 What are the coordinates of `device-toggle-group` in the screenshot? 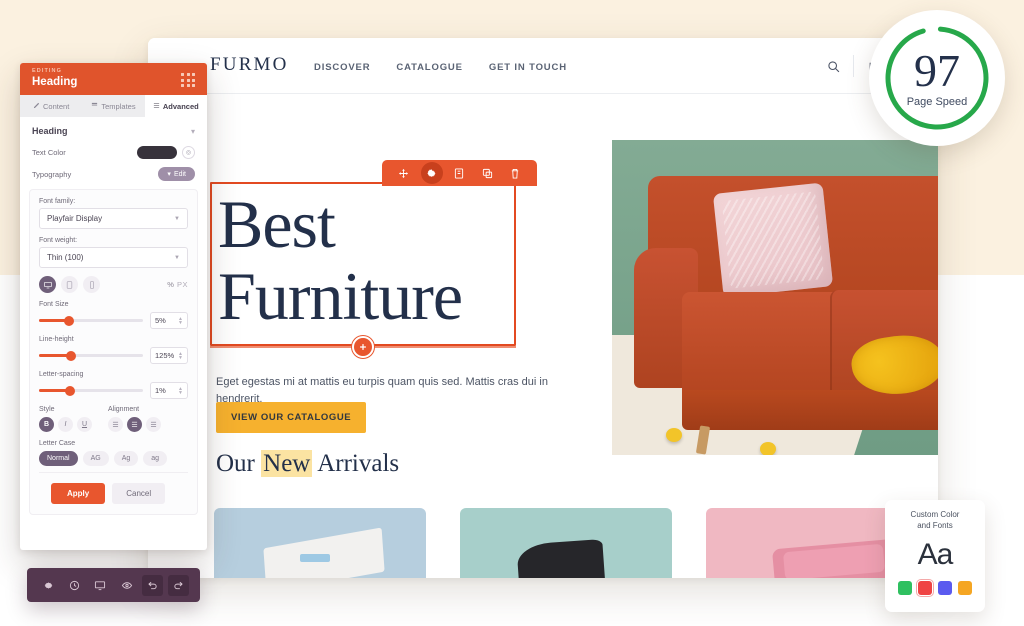 It's located at (69, 284).